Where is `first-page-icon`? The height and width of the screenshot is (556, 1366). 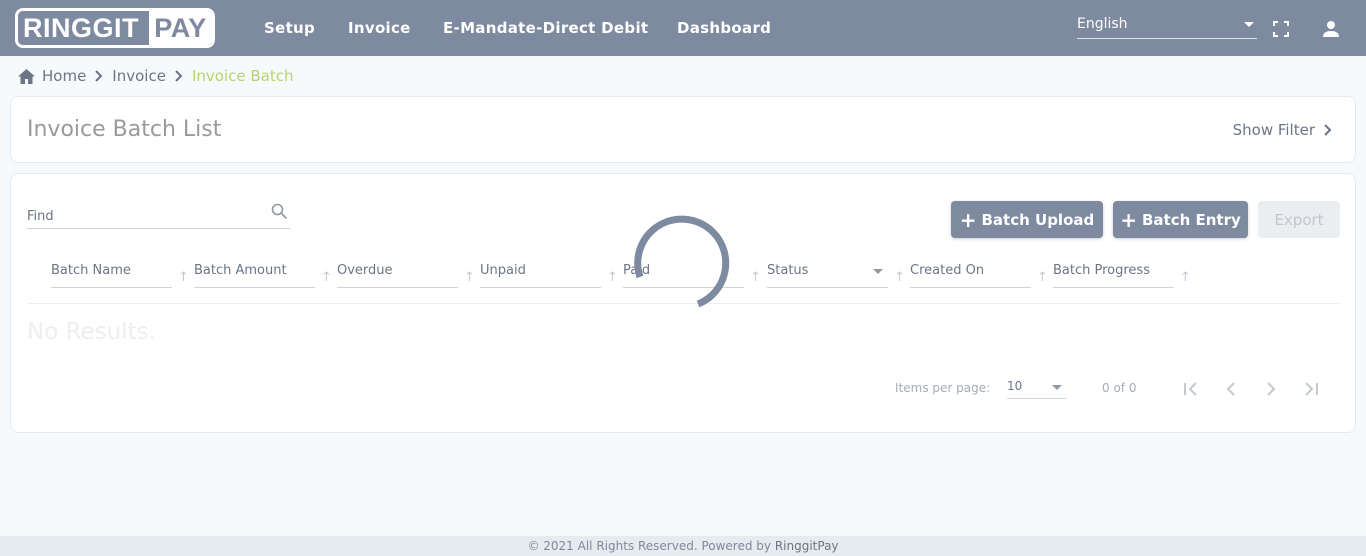
first-page-icon is located at coordinates (1191, 389).